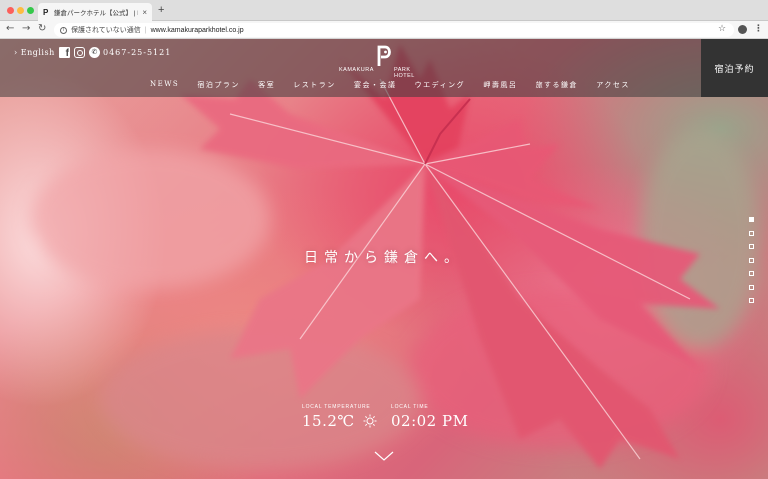 This screenshot has height=479, width=768. Describe the element at coordinates (742, 29) in the screenshot. I see `profile-avatar-icon` at that location.